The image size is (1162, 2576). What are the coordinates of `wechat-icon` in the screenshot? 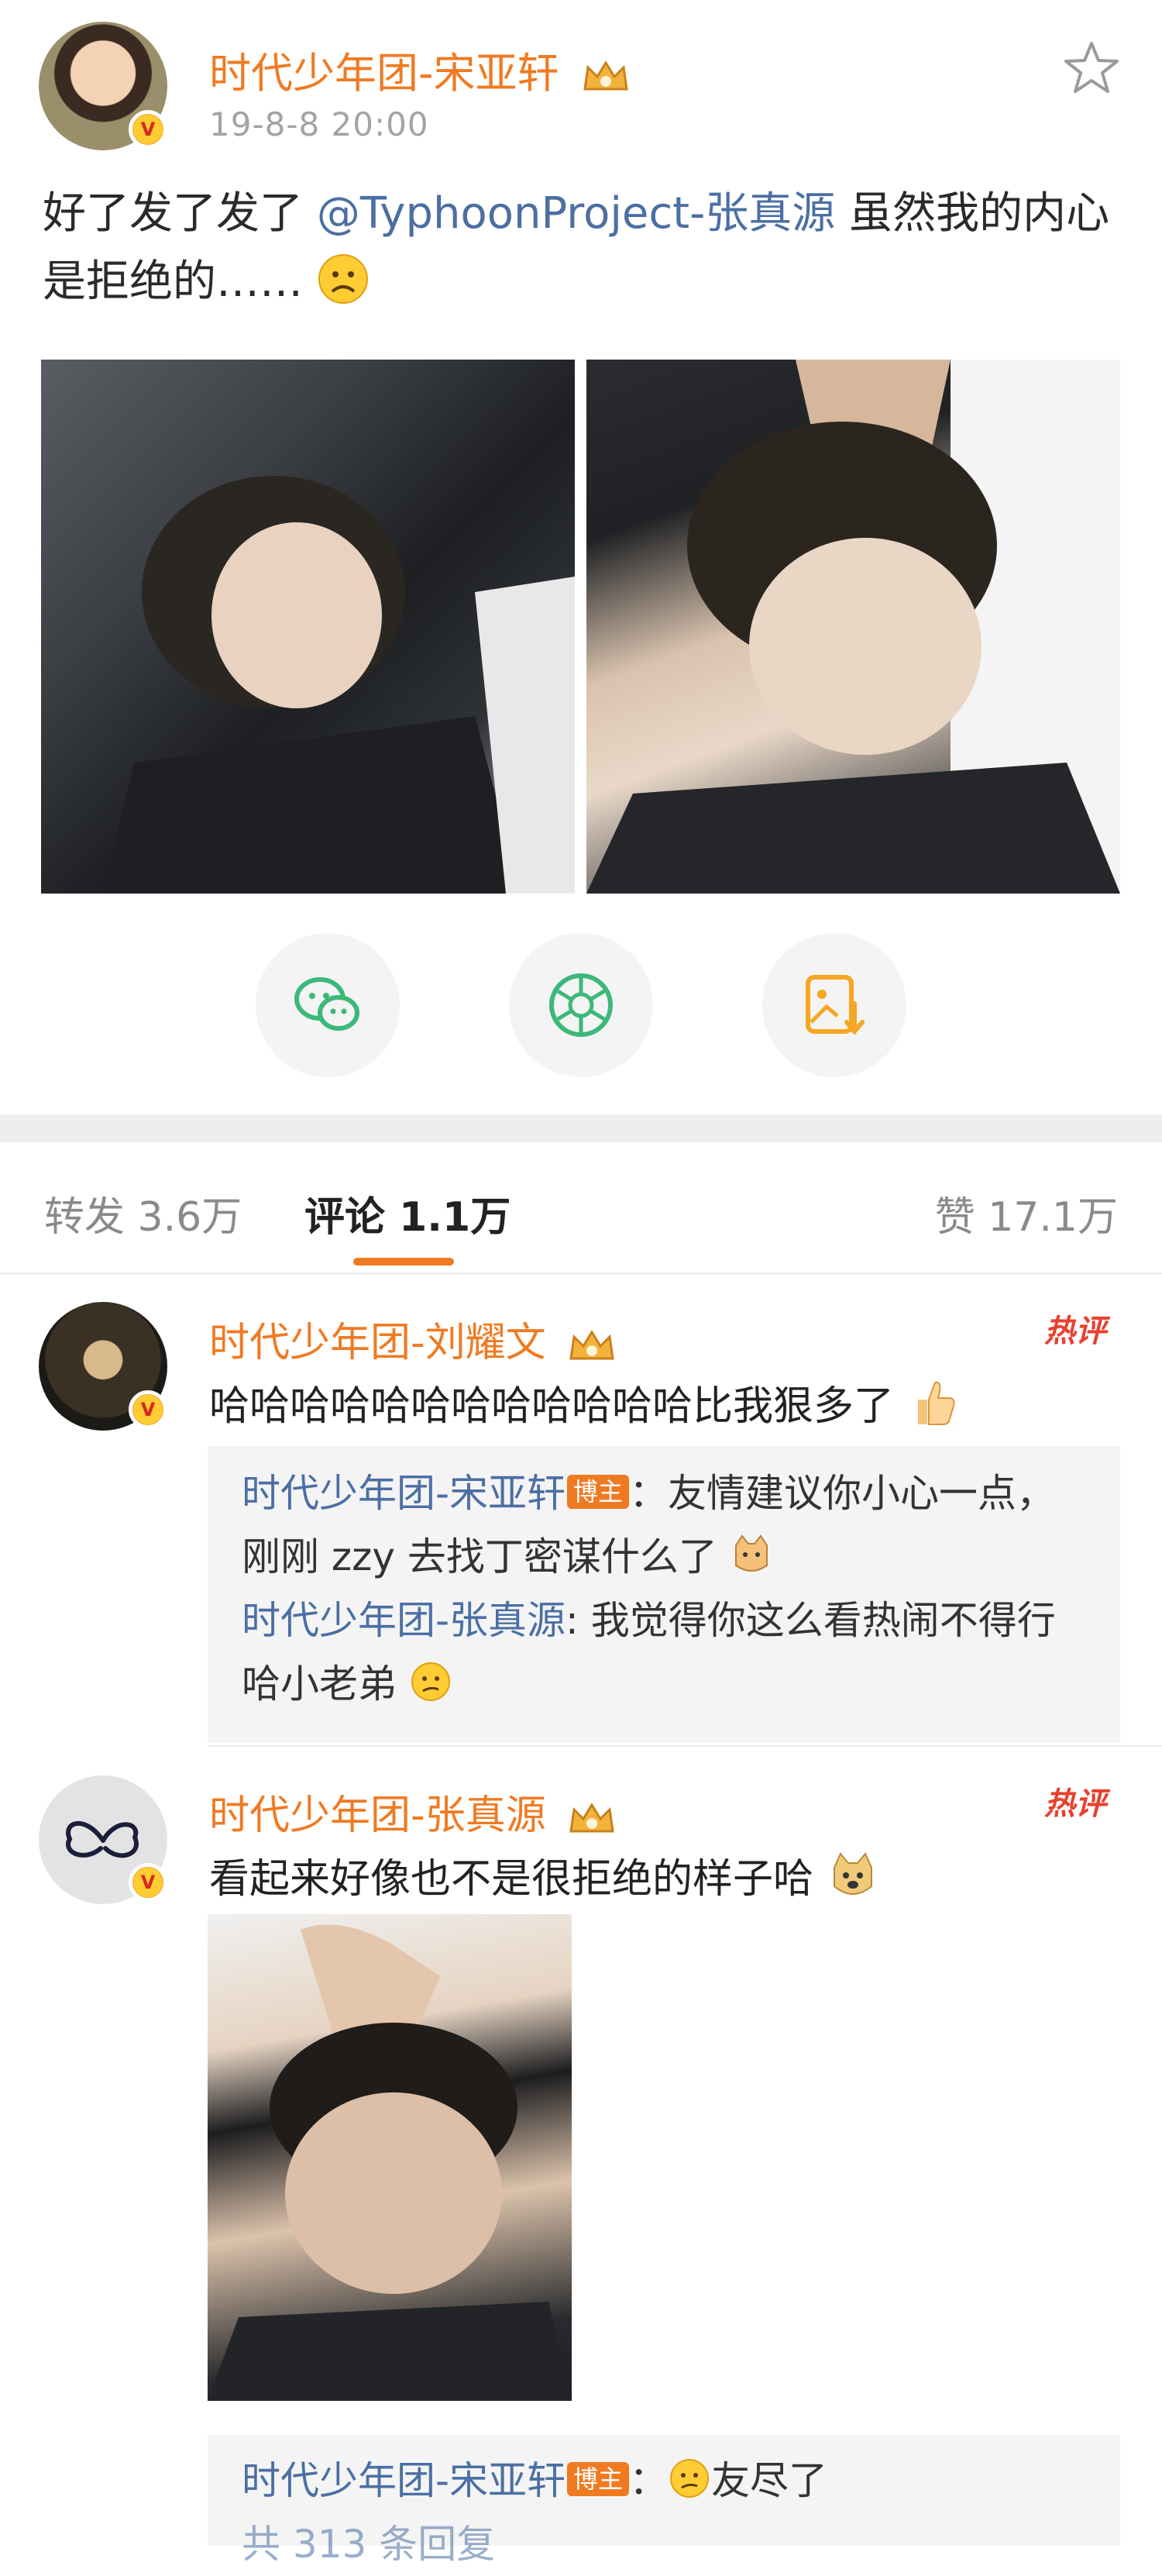 It's located at (326, 1004).